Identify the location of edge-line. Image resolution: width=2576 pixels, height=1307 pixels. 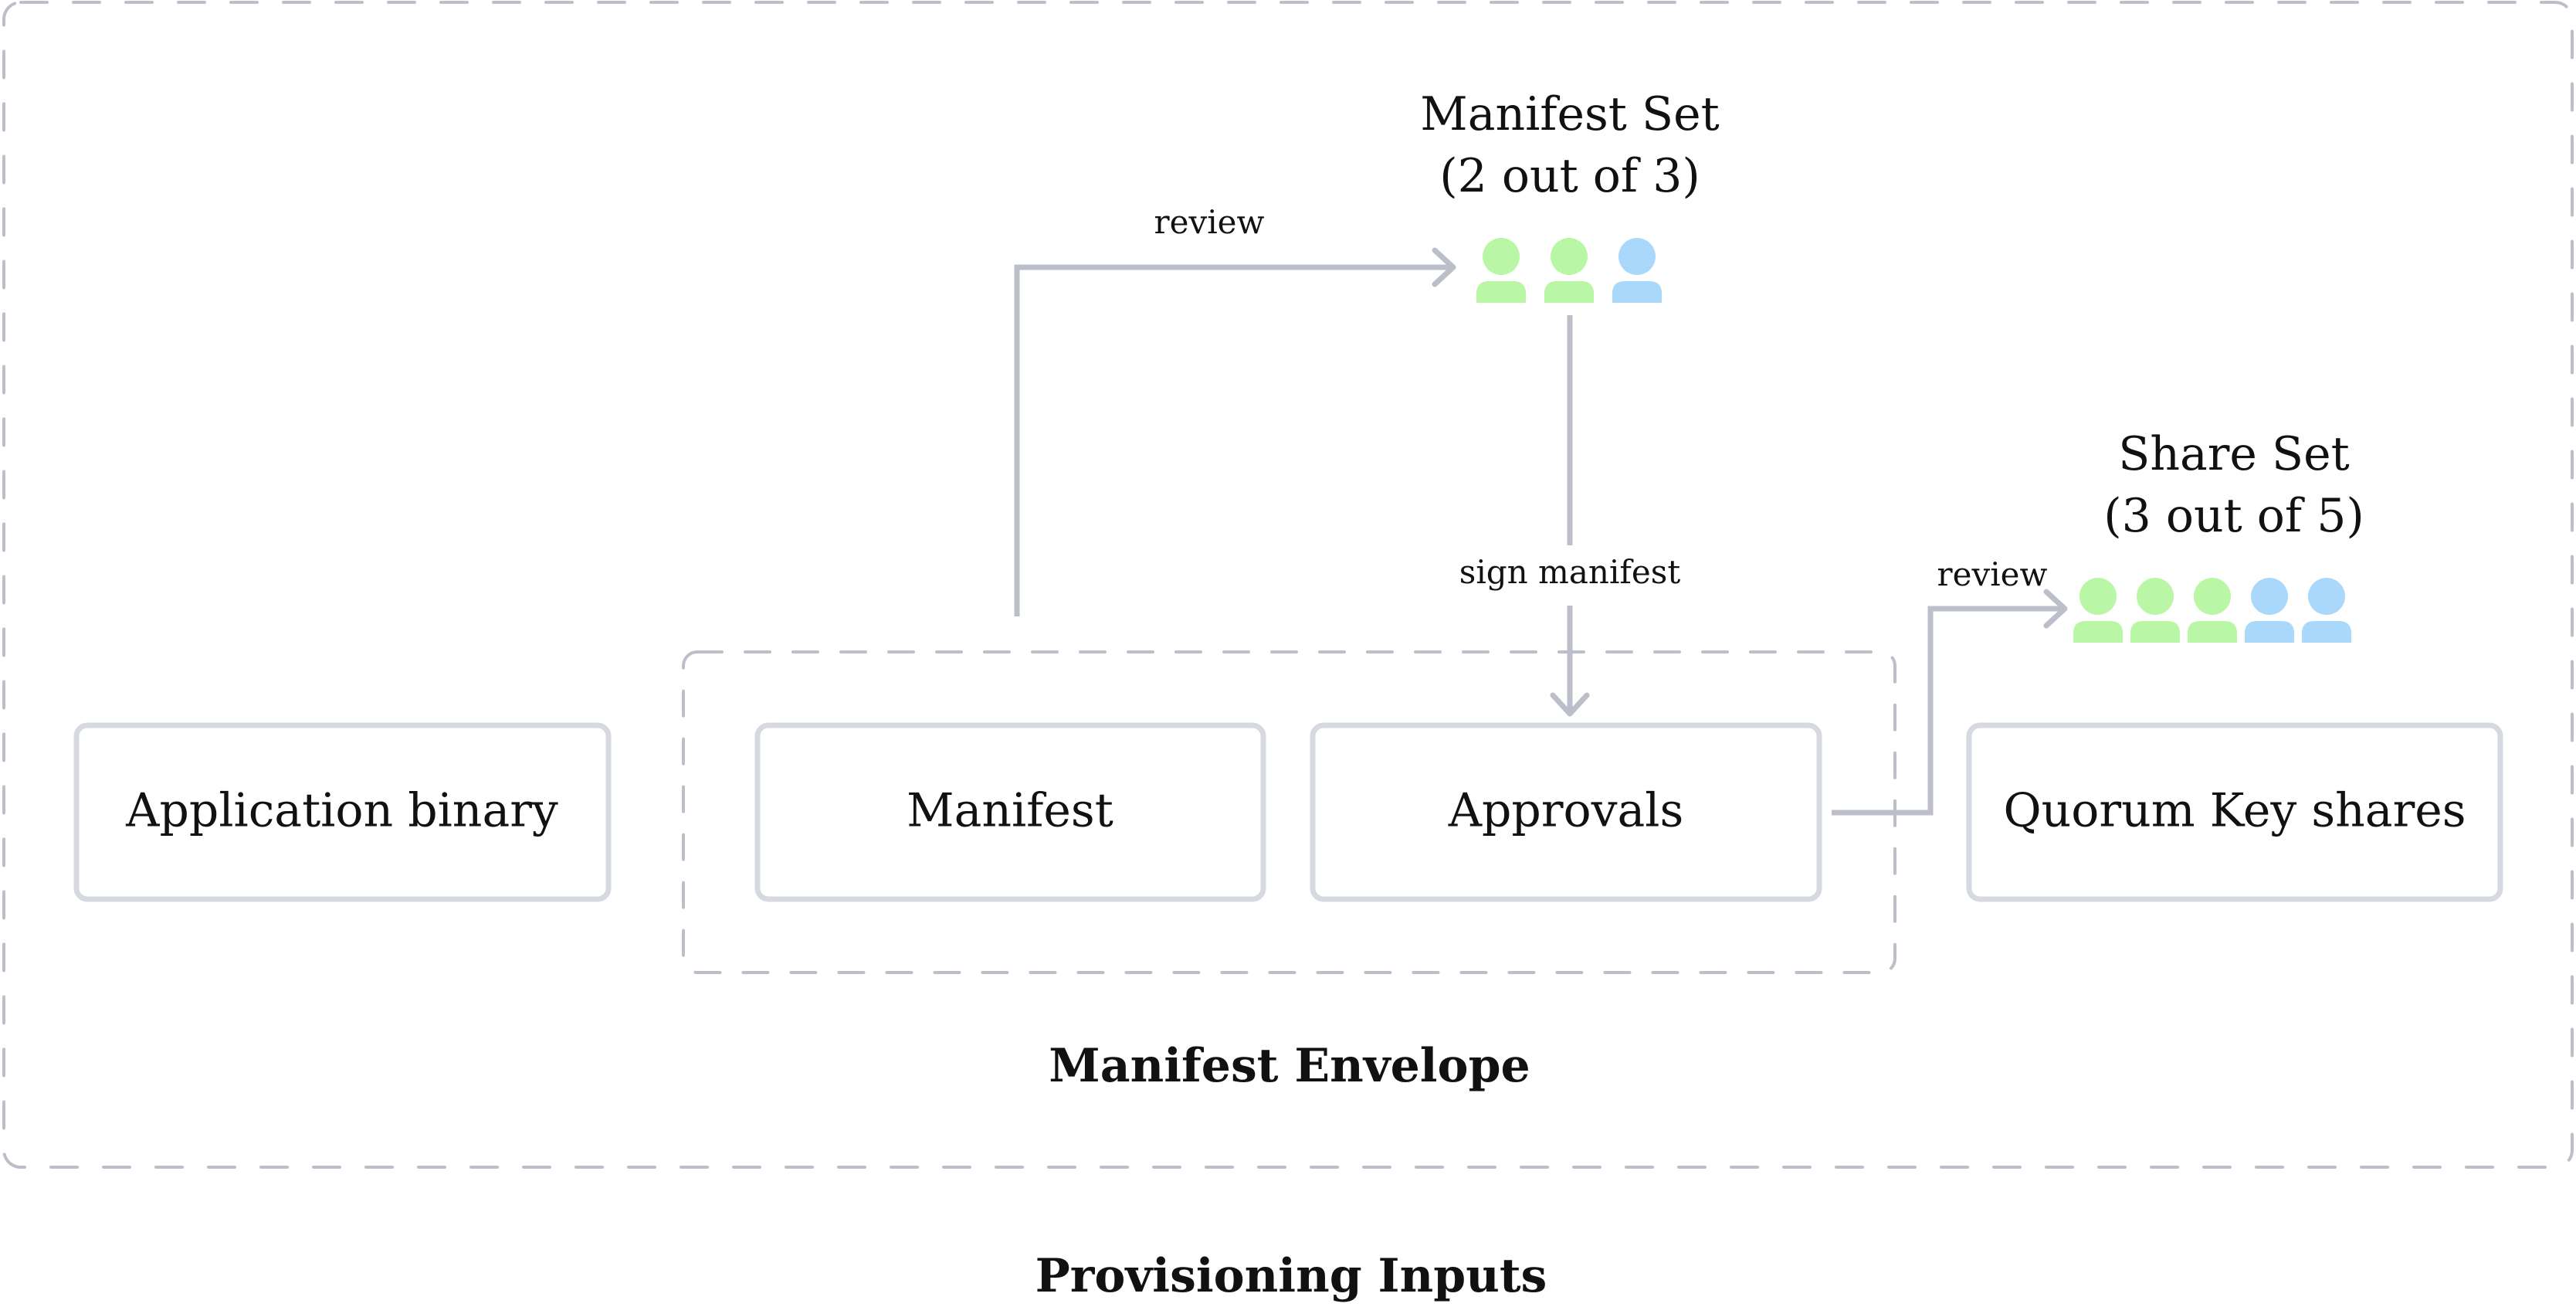
(1233, 440).